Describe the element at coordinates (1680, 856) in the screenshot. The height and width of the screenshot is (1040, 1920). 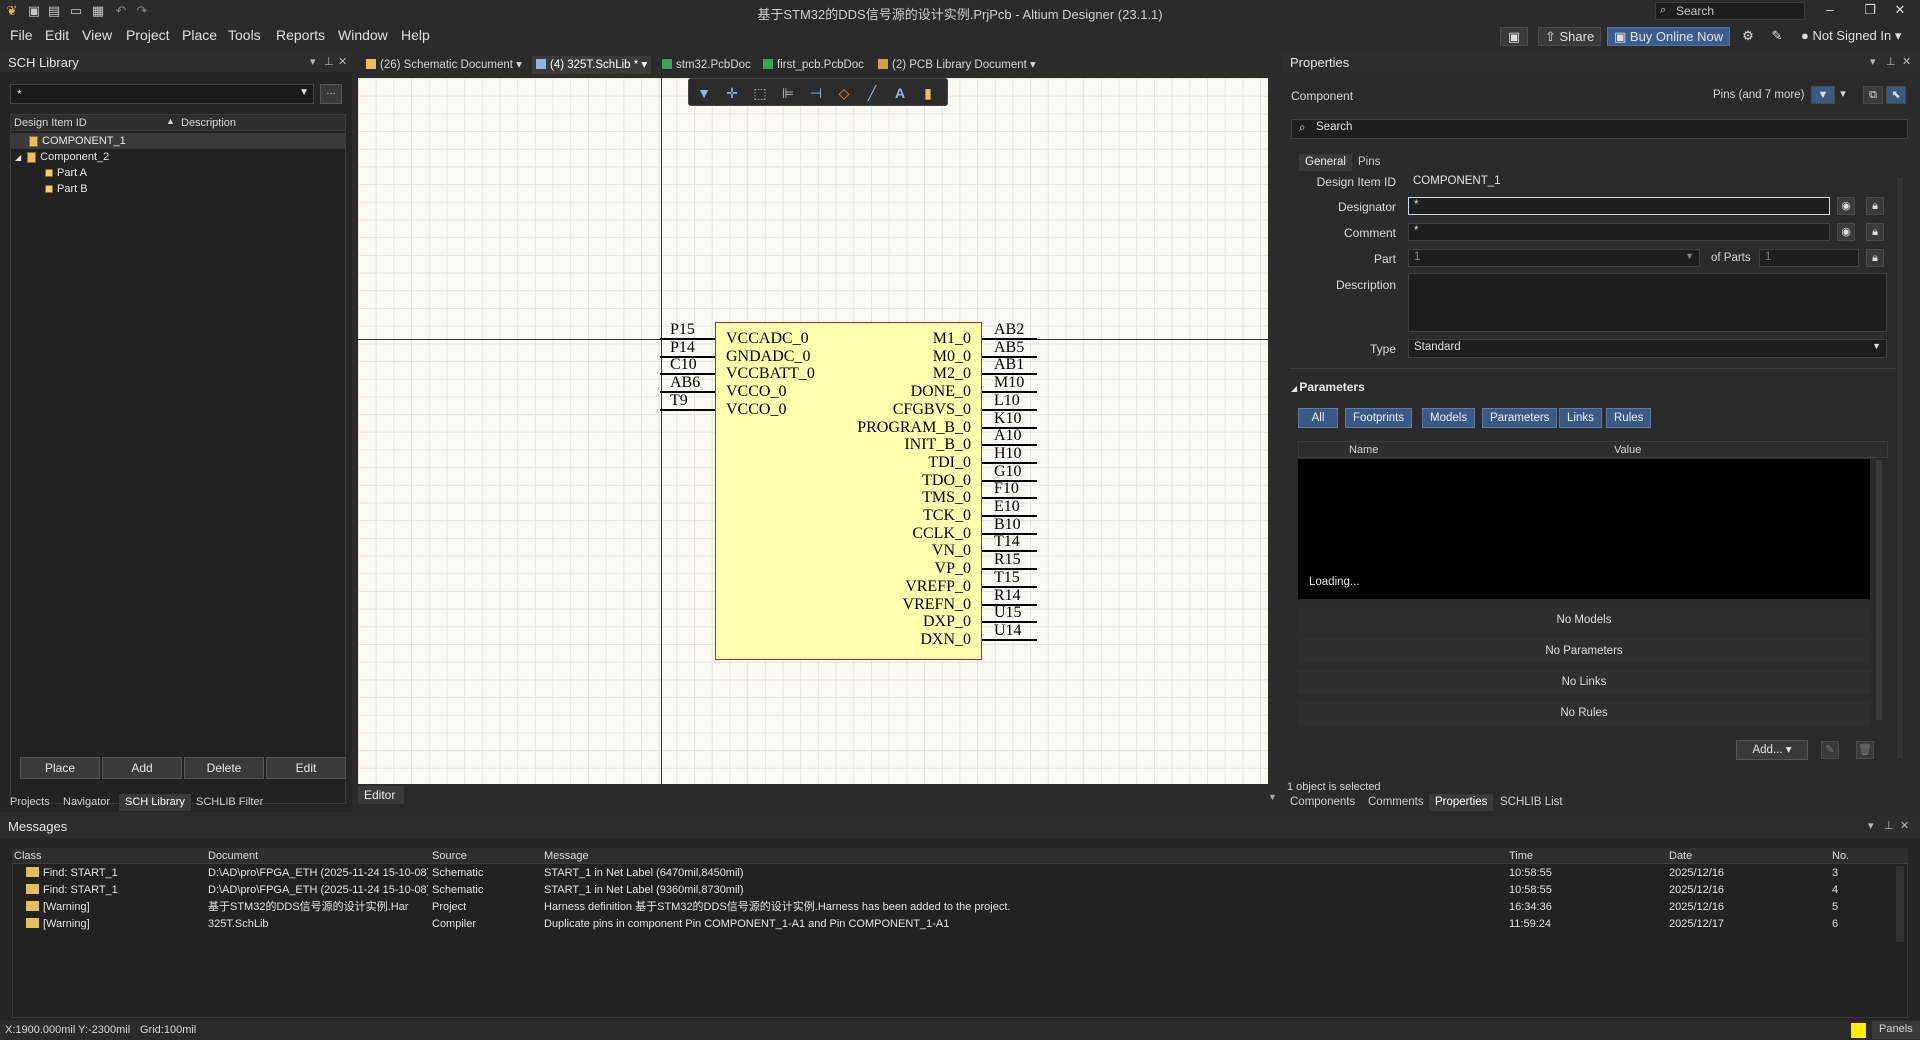
I see `column-date: Date` at that location.